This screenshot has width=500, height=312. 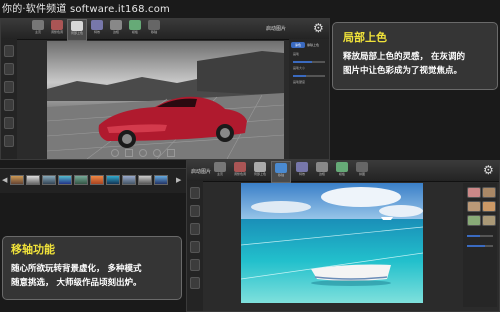 What do you see at coordinates (298, 45) in the screenshot?
I see `tab-paint: 涂色` at bounding box center [298, 45].